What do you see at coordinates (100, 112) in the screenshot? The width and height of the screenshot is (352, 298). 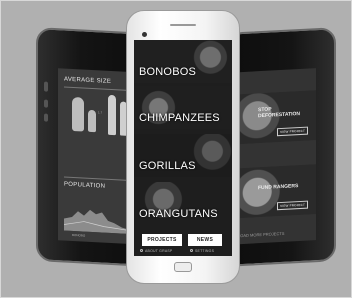 I see `size-scale-label: 1.7` at bounding box center [100, 112].